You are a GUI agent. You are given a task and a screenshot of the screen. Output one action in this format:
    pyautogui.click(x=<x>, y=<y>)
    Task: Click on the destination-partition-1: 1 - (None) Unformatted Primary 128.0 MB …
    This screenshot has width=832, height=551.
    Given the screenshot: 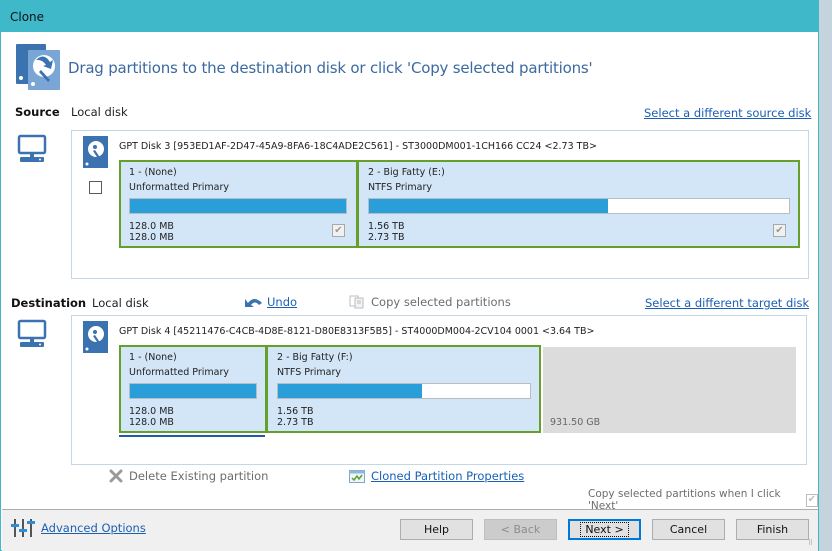 What is the action you would take?
    pyautogui.click(x=193, y=389)
    